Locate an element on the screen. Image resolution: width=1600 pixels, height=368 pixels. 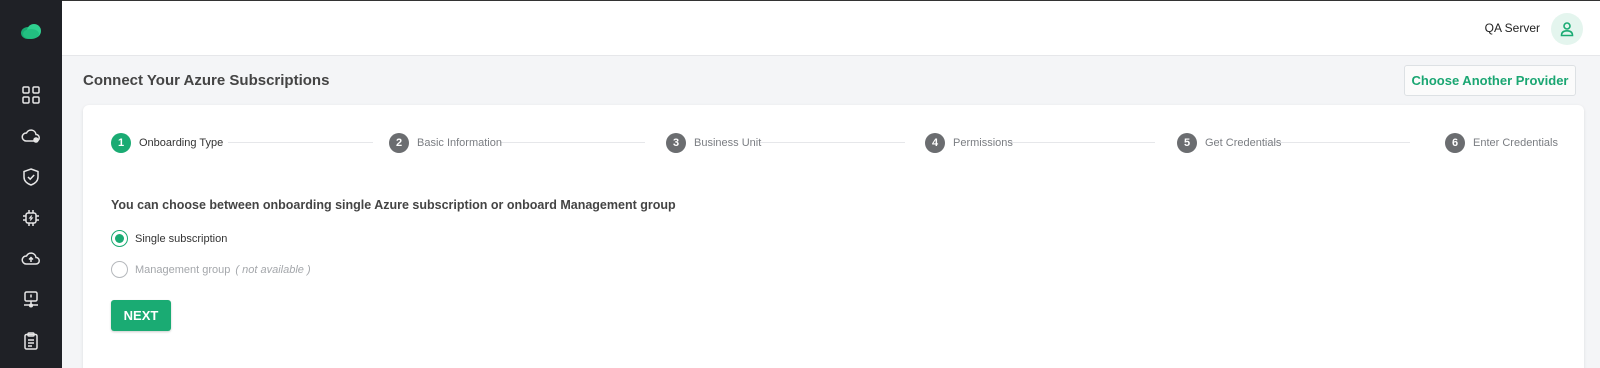
sidebar-item-cloud-upload is located at coordinates (31, 259).